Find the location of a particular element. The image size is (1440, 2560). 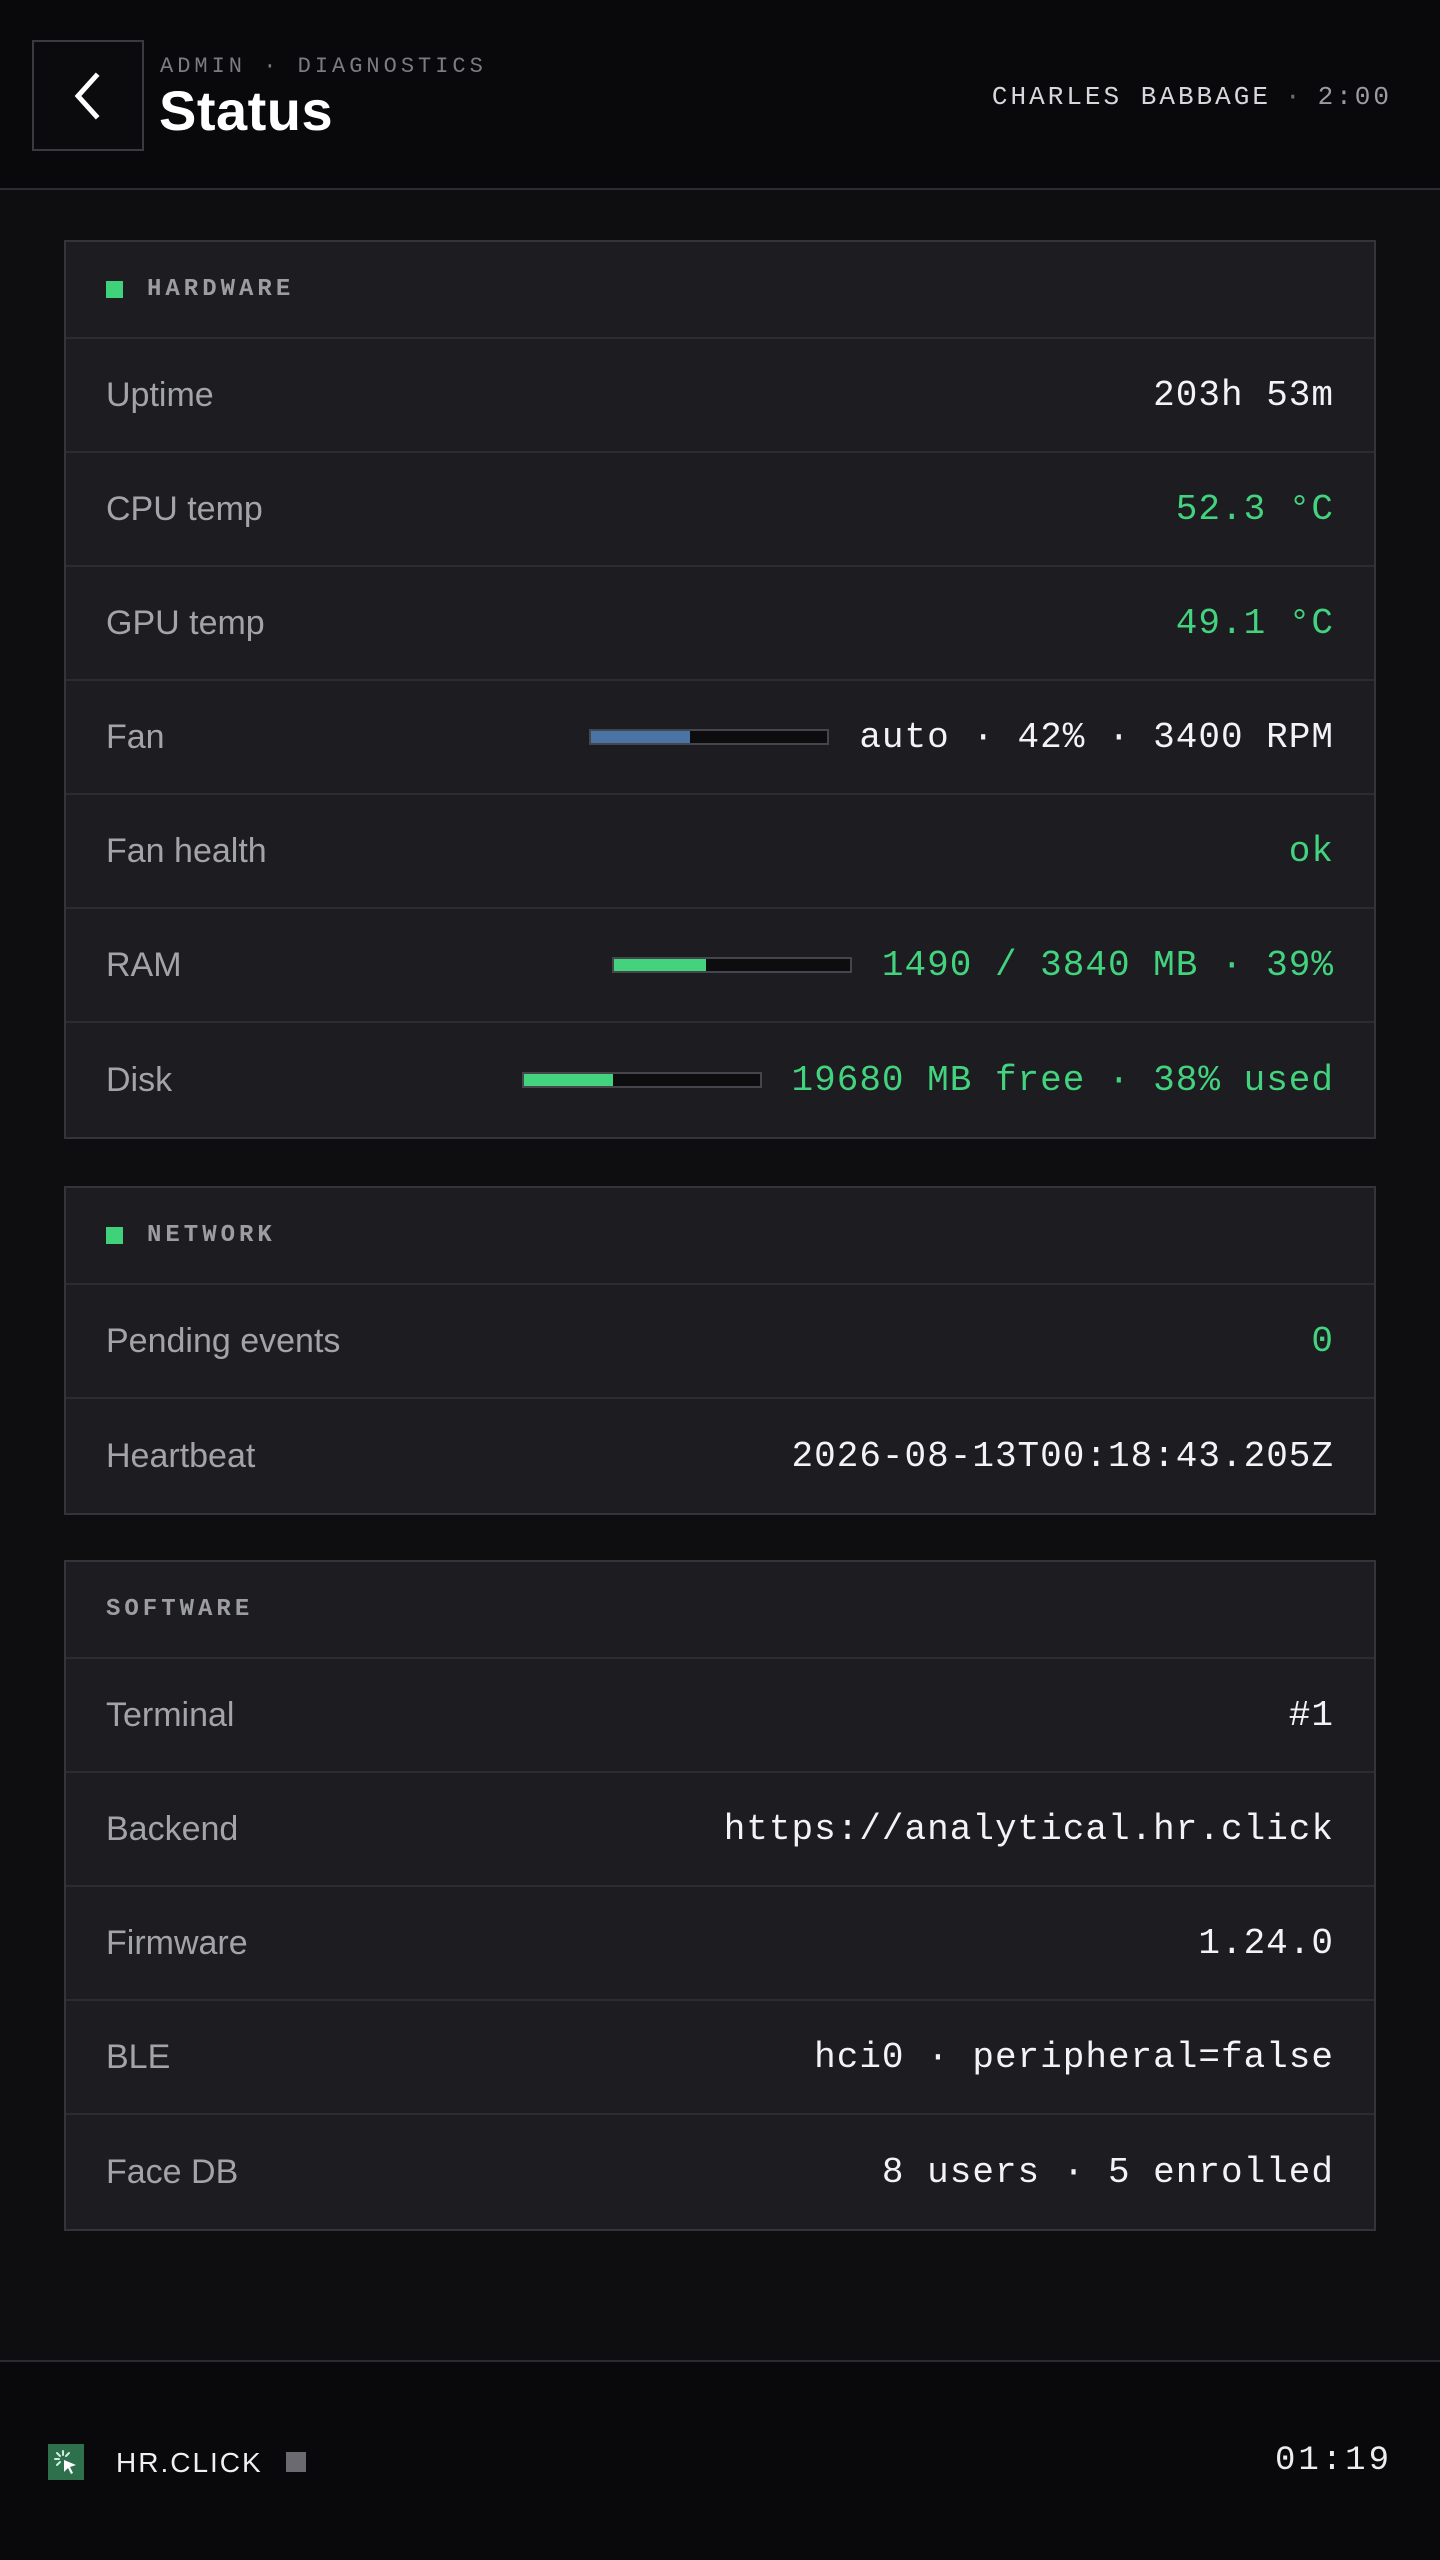

ram-progress-bar is located at coordinates (731, 965).